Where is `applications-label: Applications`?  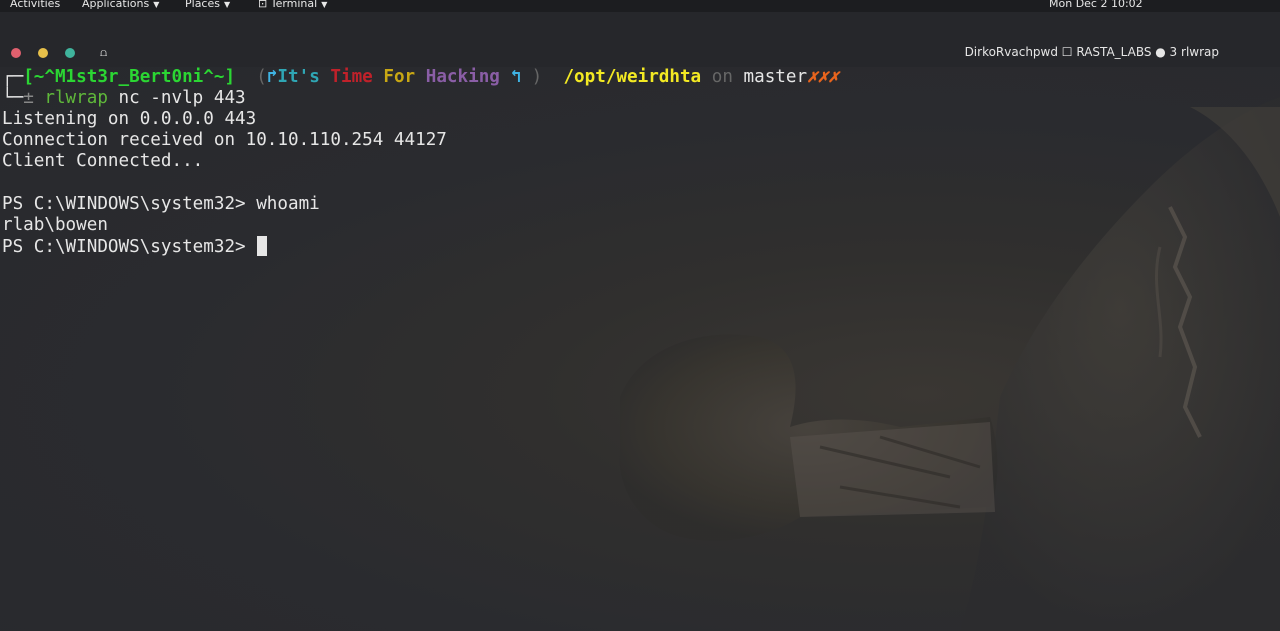
applications-label: Applications is located at coordinates (116, 5).